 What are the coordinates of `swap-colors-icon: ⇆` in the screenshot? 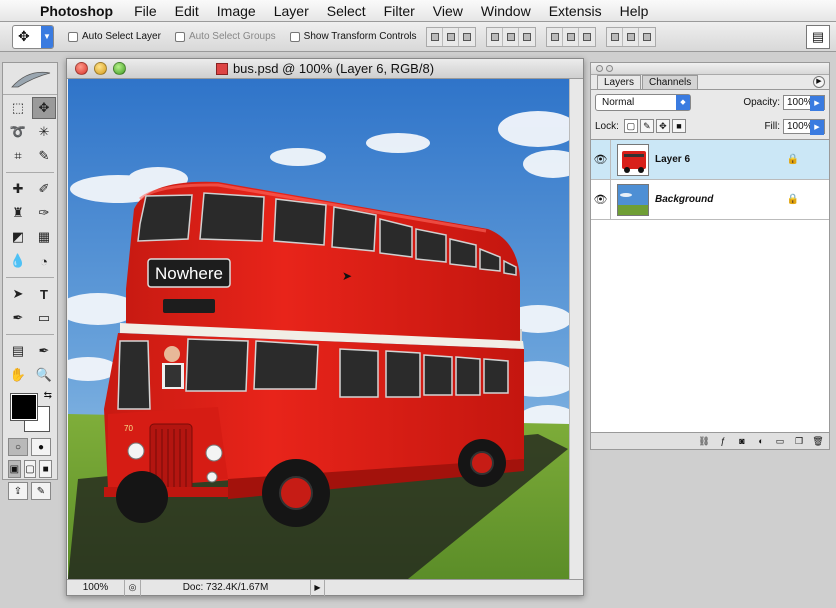 It's located at (48, 395).